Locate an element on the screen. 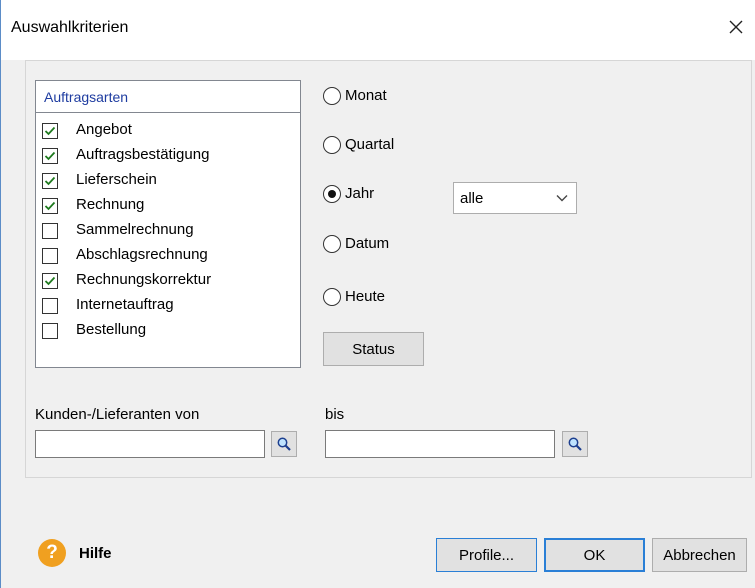 This screenshot has width=755, height=588. list-item-abschlagsrechnung: Abschlagsrechnung is located at coordinates (167, 256).